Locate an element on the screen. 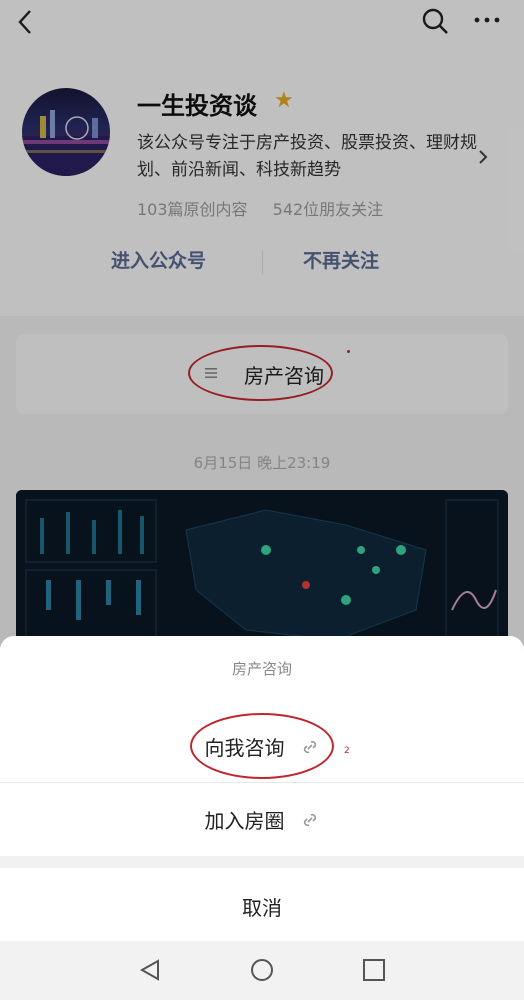 This screenshot has height=1000, width=524. option-label: 加入房圈 is located at coordinates (244, 821).